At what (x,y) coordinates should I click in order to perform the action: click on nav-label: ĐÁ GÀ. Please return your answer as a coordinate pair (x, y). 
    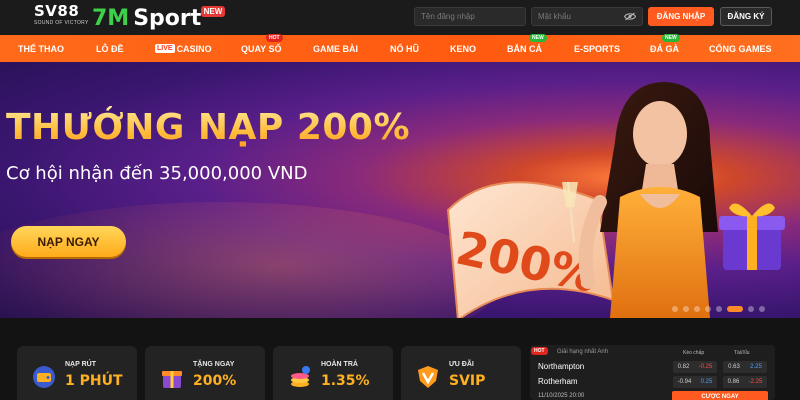
    Looking at the image, I should click on (664, 48).